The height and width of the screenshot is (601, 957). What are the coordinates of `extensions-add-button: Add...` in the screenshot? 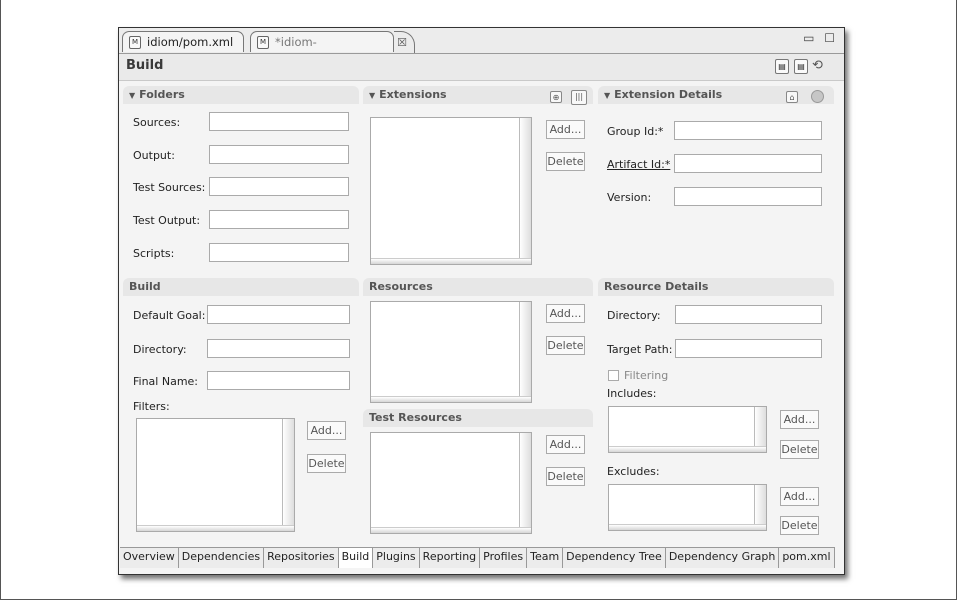 It's located at (565, 129).